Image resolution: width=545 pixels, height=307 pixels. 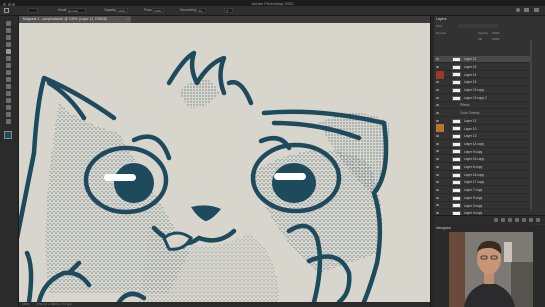 What do you see at coordinates (8, 37) in the screenshot?
I see `lasso-tool-icon` at bounding box center [8, 37].